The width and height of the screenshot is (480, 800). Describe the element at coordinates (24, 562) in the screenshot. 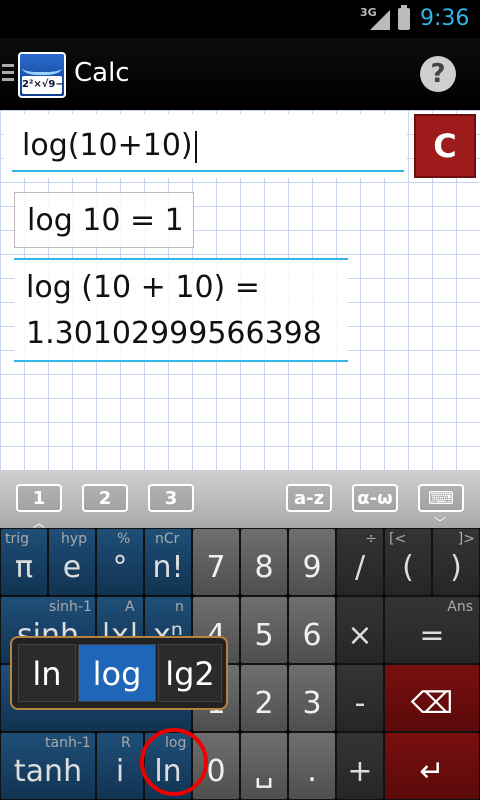

I see `pi-key: trig π` at that location.